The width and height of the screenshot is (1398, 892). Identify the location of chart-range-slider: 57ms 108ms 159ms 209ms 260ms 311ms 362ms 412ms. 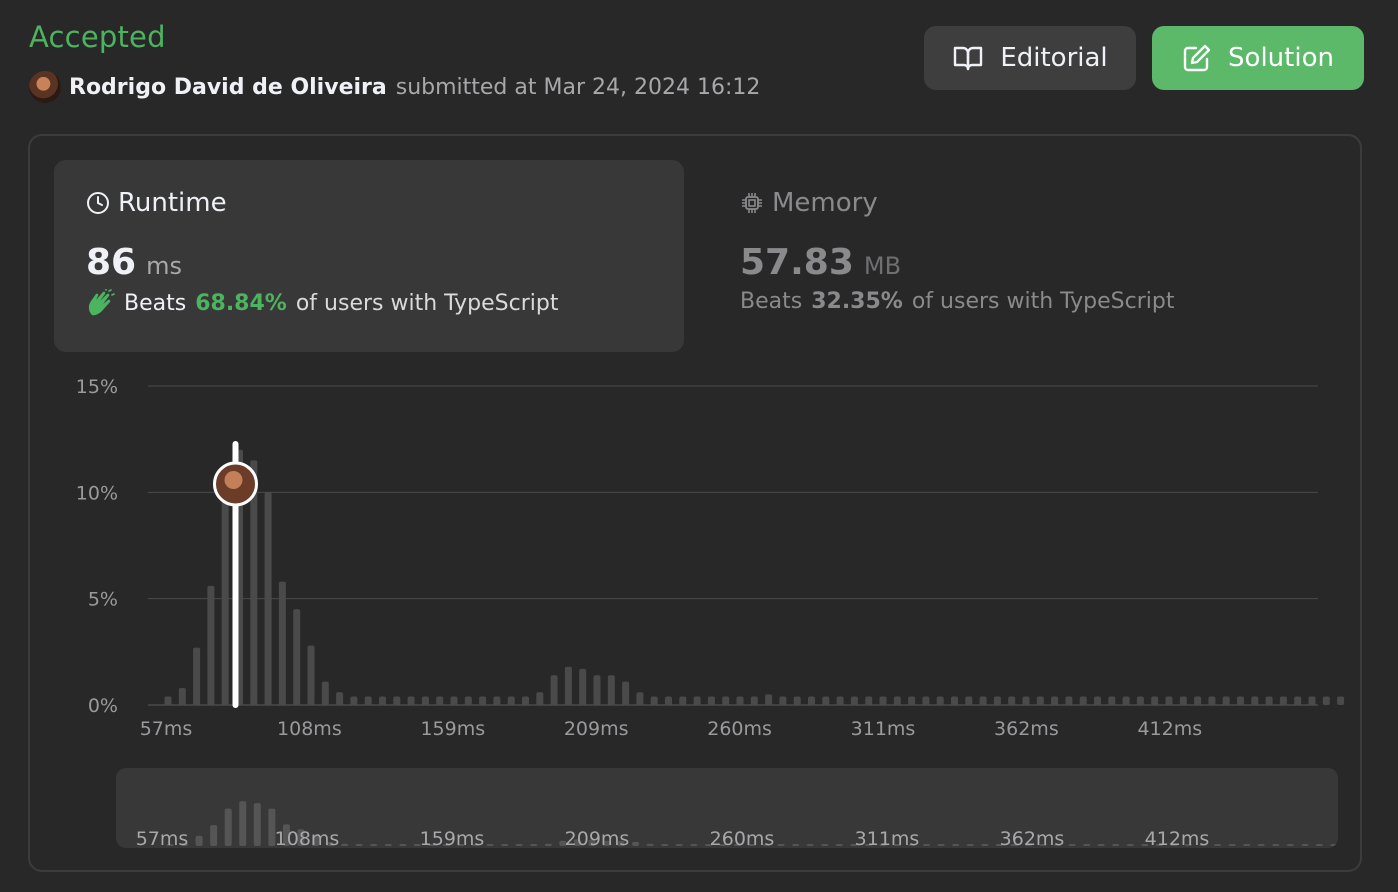
(727, 808).